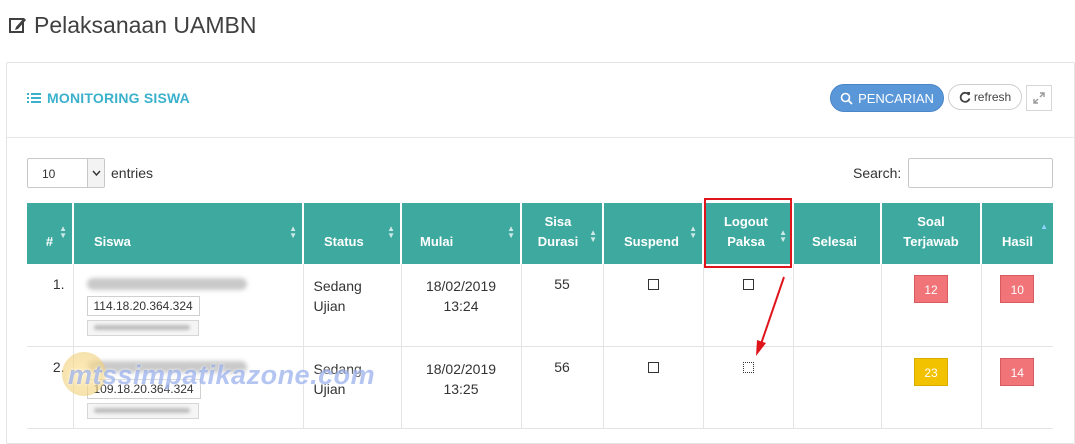 This screenshot has width=1075, height=444. I want to click on hasil-badge: 14, so click(1017, 371).